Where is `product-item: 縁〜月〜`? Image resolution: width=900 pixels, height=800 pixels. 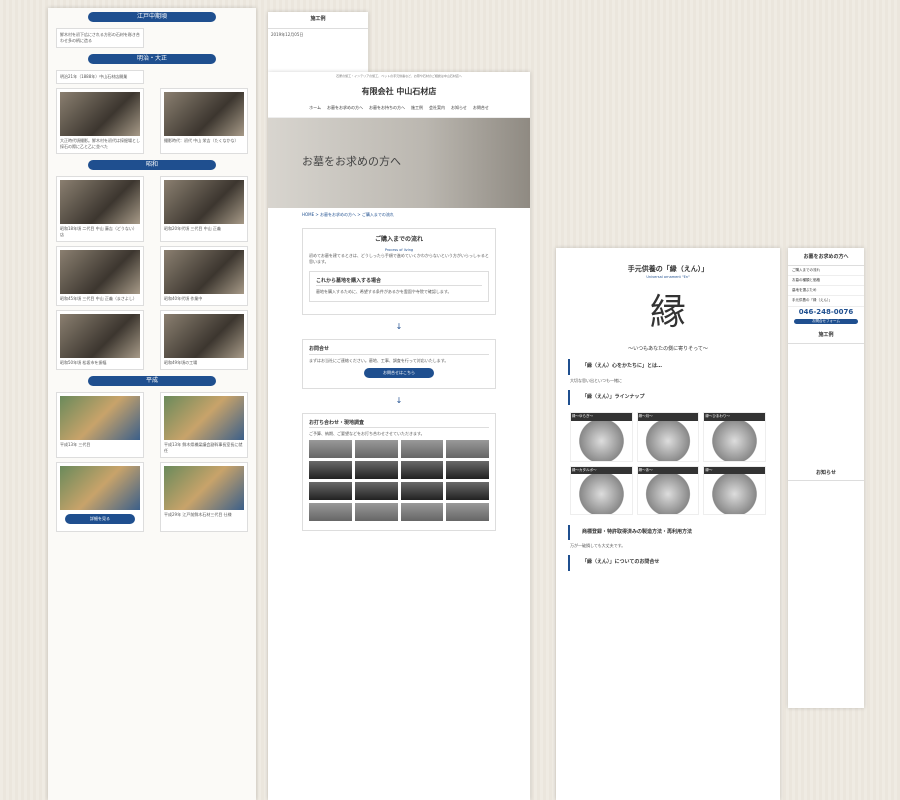 product-item: 縁〜月〜 is located at coordinates (668, 437).